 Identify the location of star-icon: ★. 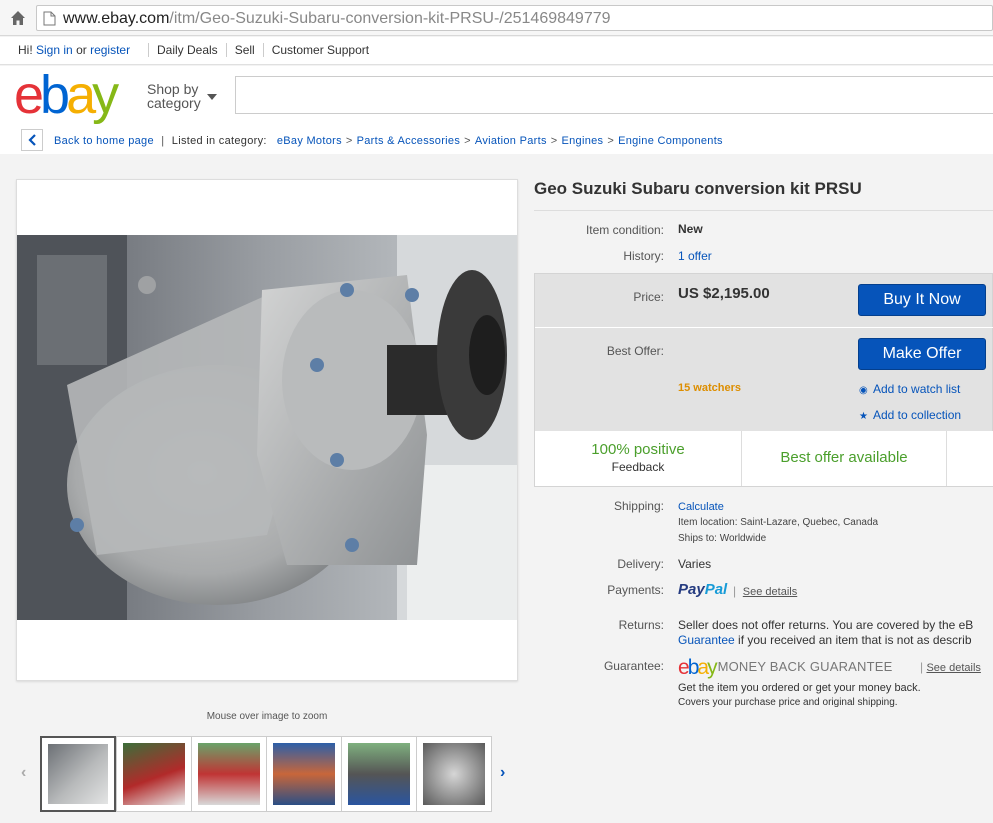
(863, 416).